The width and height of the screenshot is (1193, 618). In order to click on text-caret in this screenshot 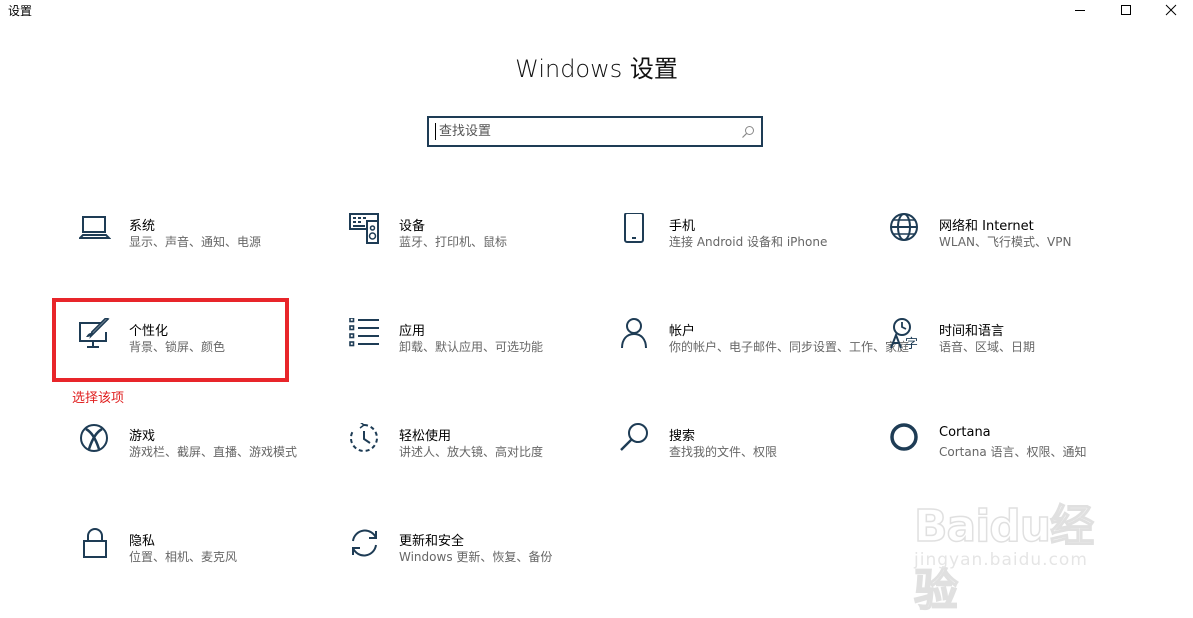, I will do `click(435, 131)`.